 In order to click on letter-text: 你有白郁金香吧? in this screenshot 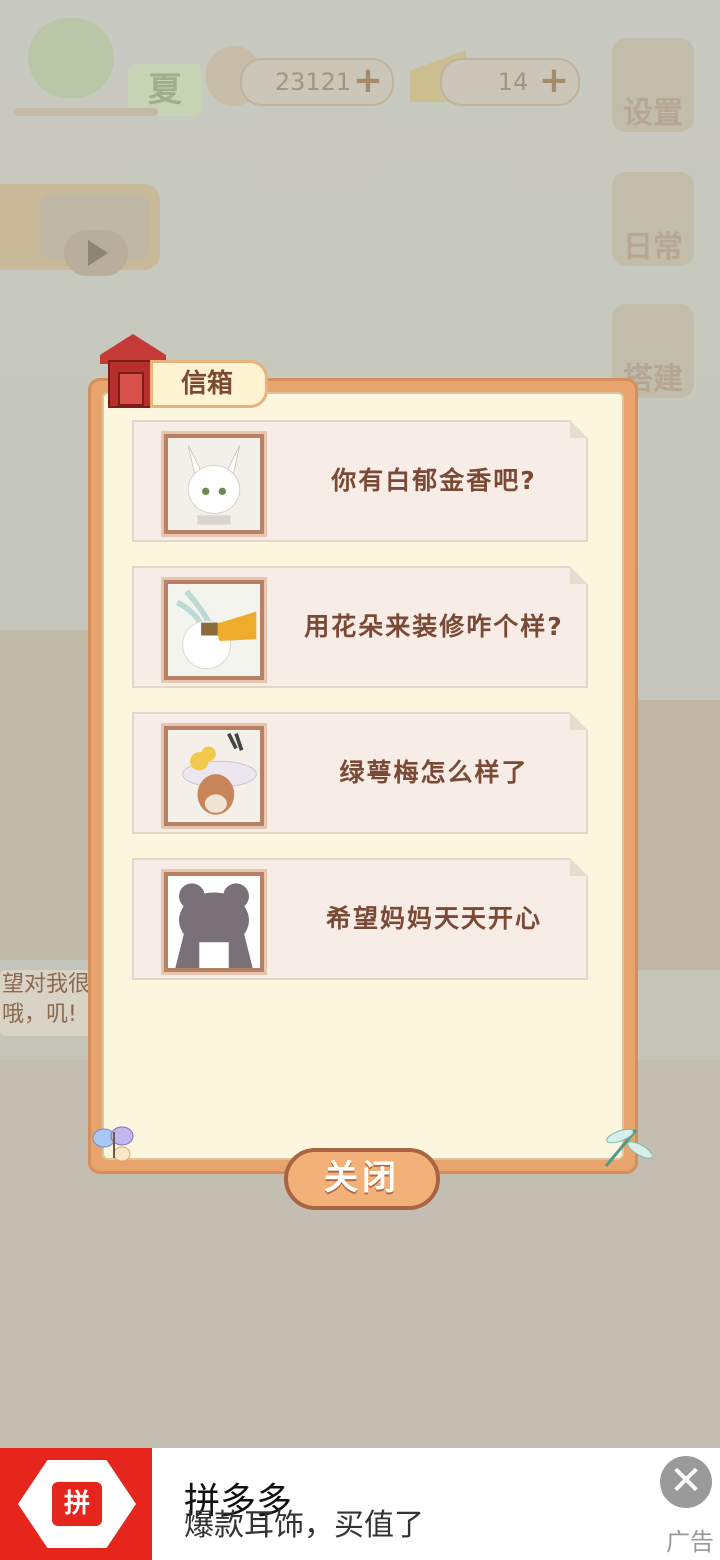, I will do `click(434, 480)`.